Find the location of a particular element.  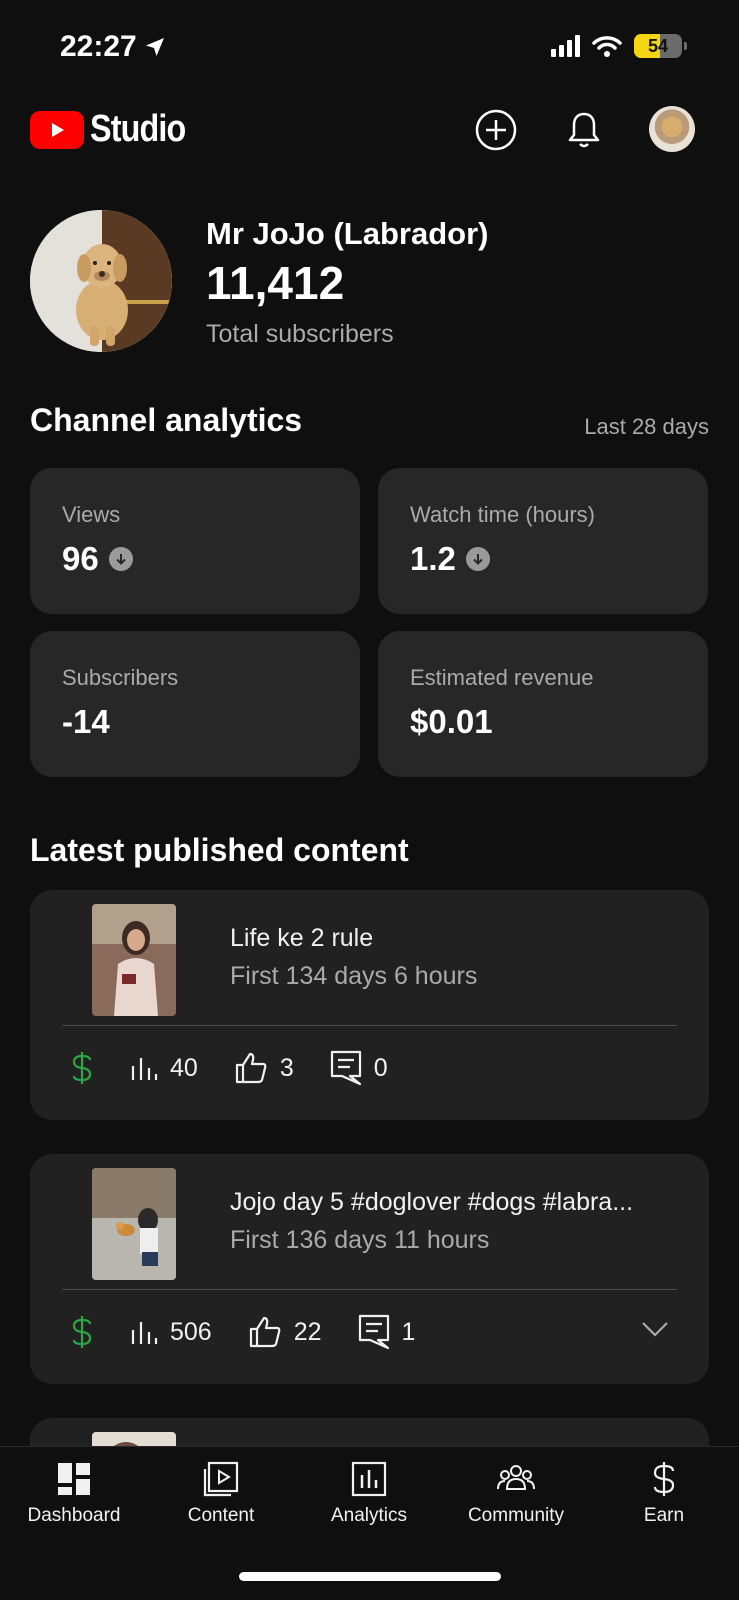

views-stat: 506 is located at coordinates (171, 1332).